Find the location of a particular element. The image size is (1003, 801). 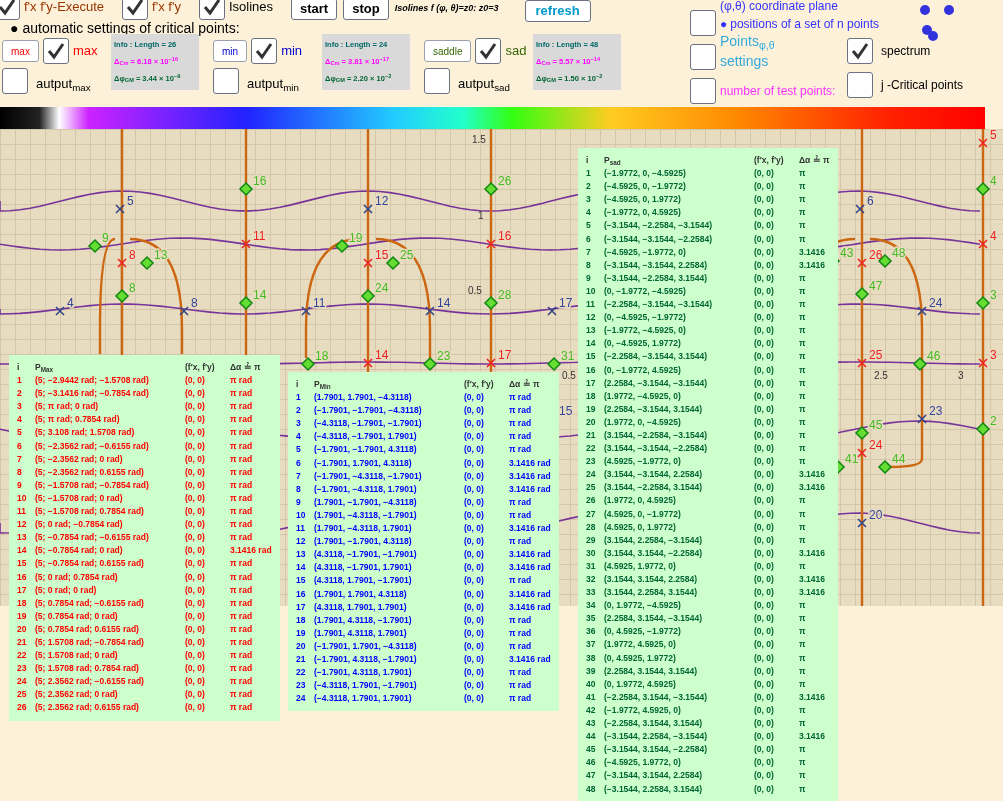

table-header: (f′x, f′y) is located at coordinates (479, 384).